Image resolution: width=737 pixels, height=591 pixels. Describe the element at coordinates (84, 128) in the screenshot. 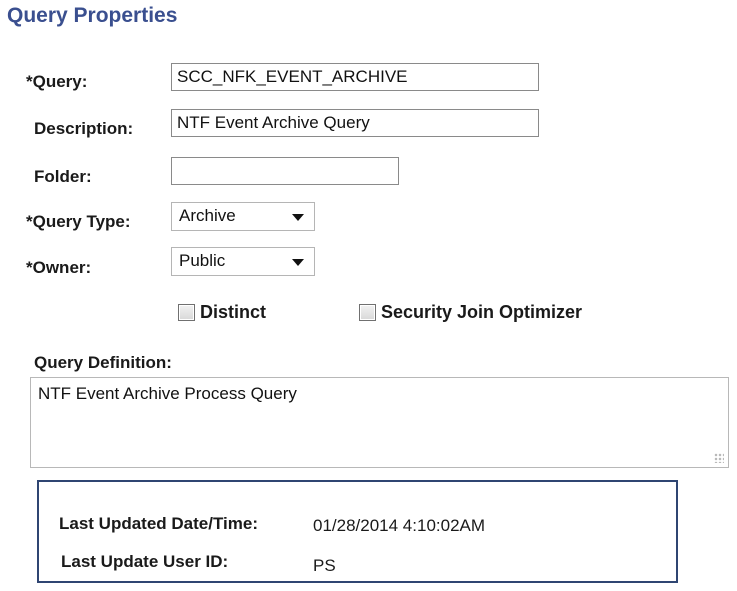

I see `description-label: Description:` at that location.